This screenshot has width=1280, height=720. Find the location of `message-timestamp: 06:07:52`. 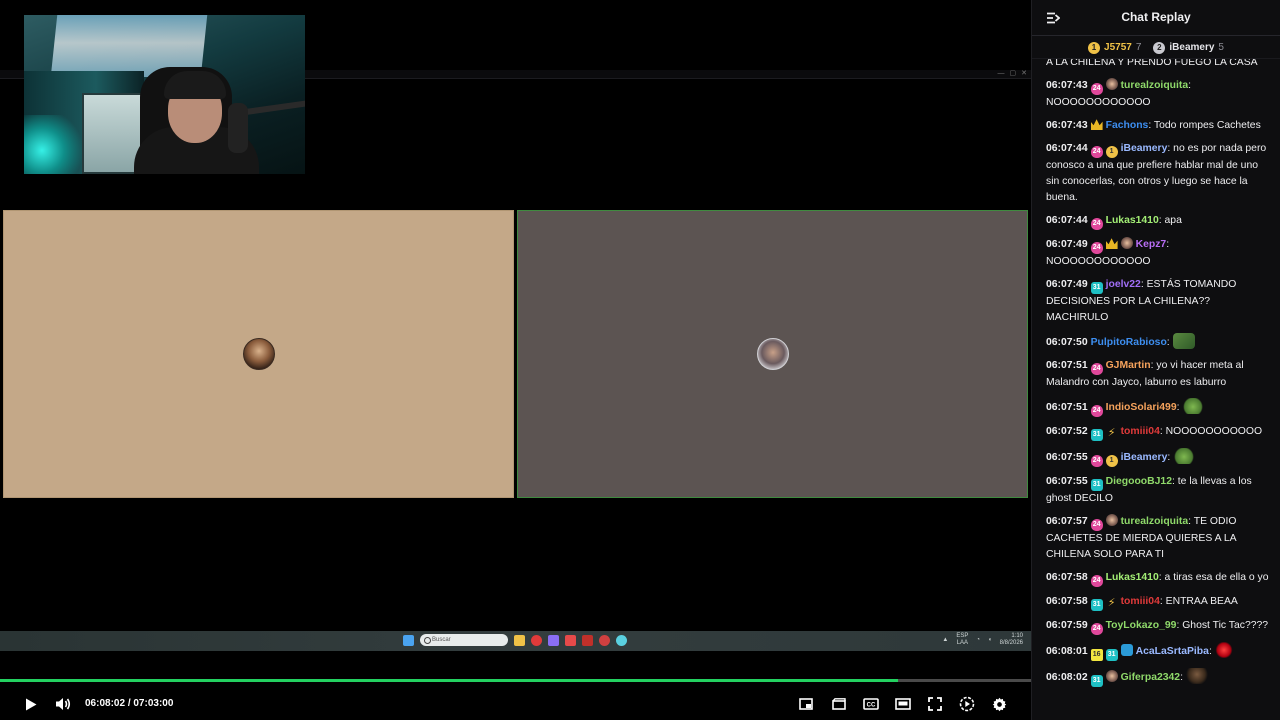

message-timestamp: 06:07:52 is located at coordinates (1067, 431).